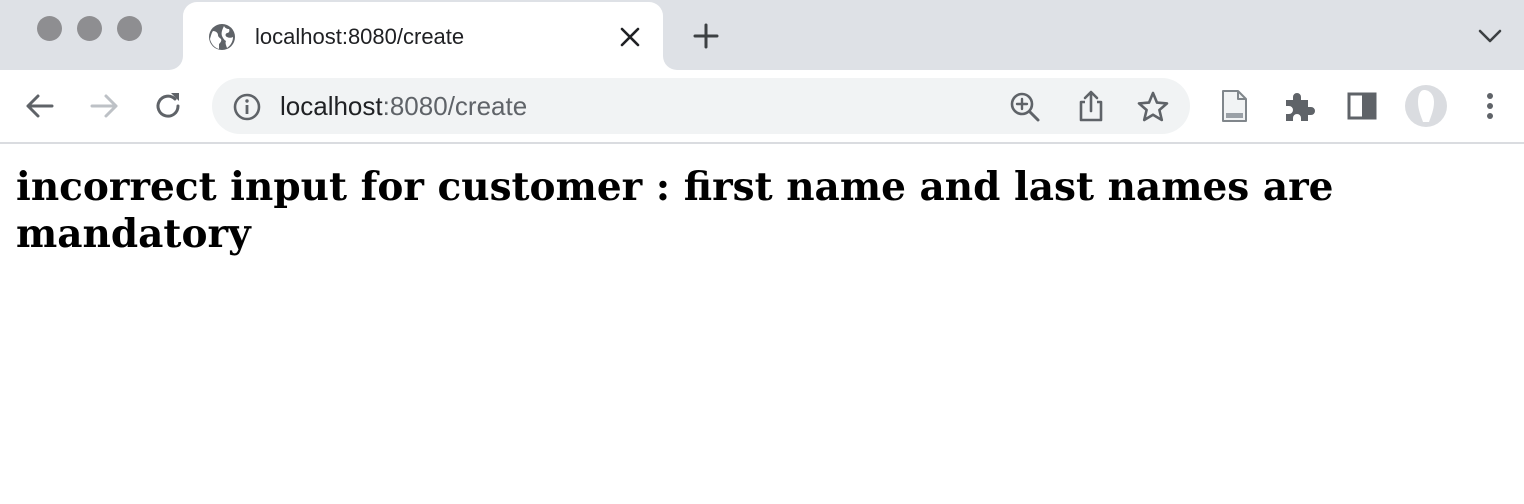 The image size is (1524, 504). What do you see at coordinates (49, 28) in the screenshot?
I see `window-close-button` at bounding box center [49, 28].